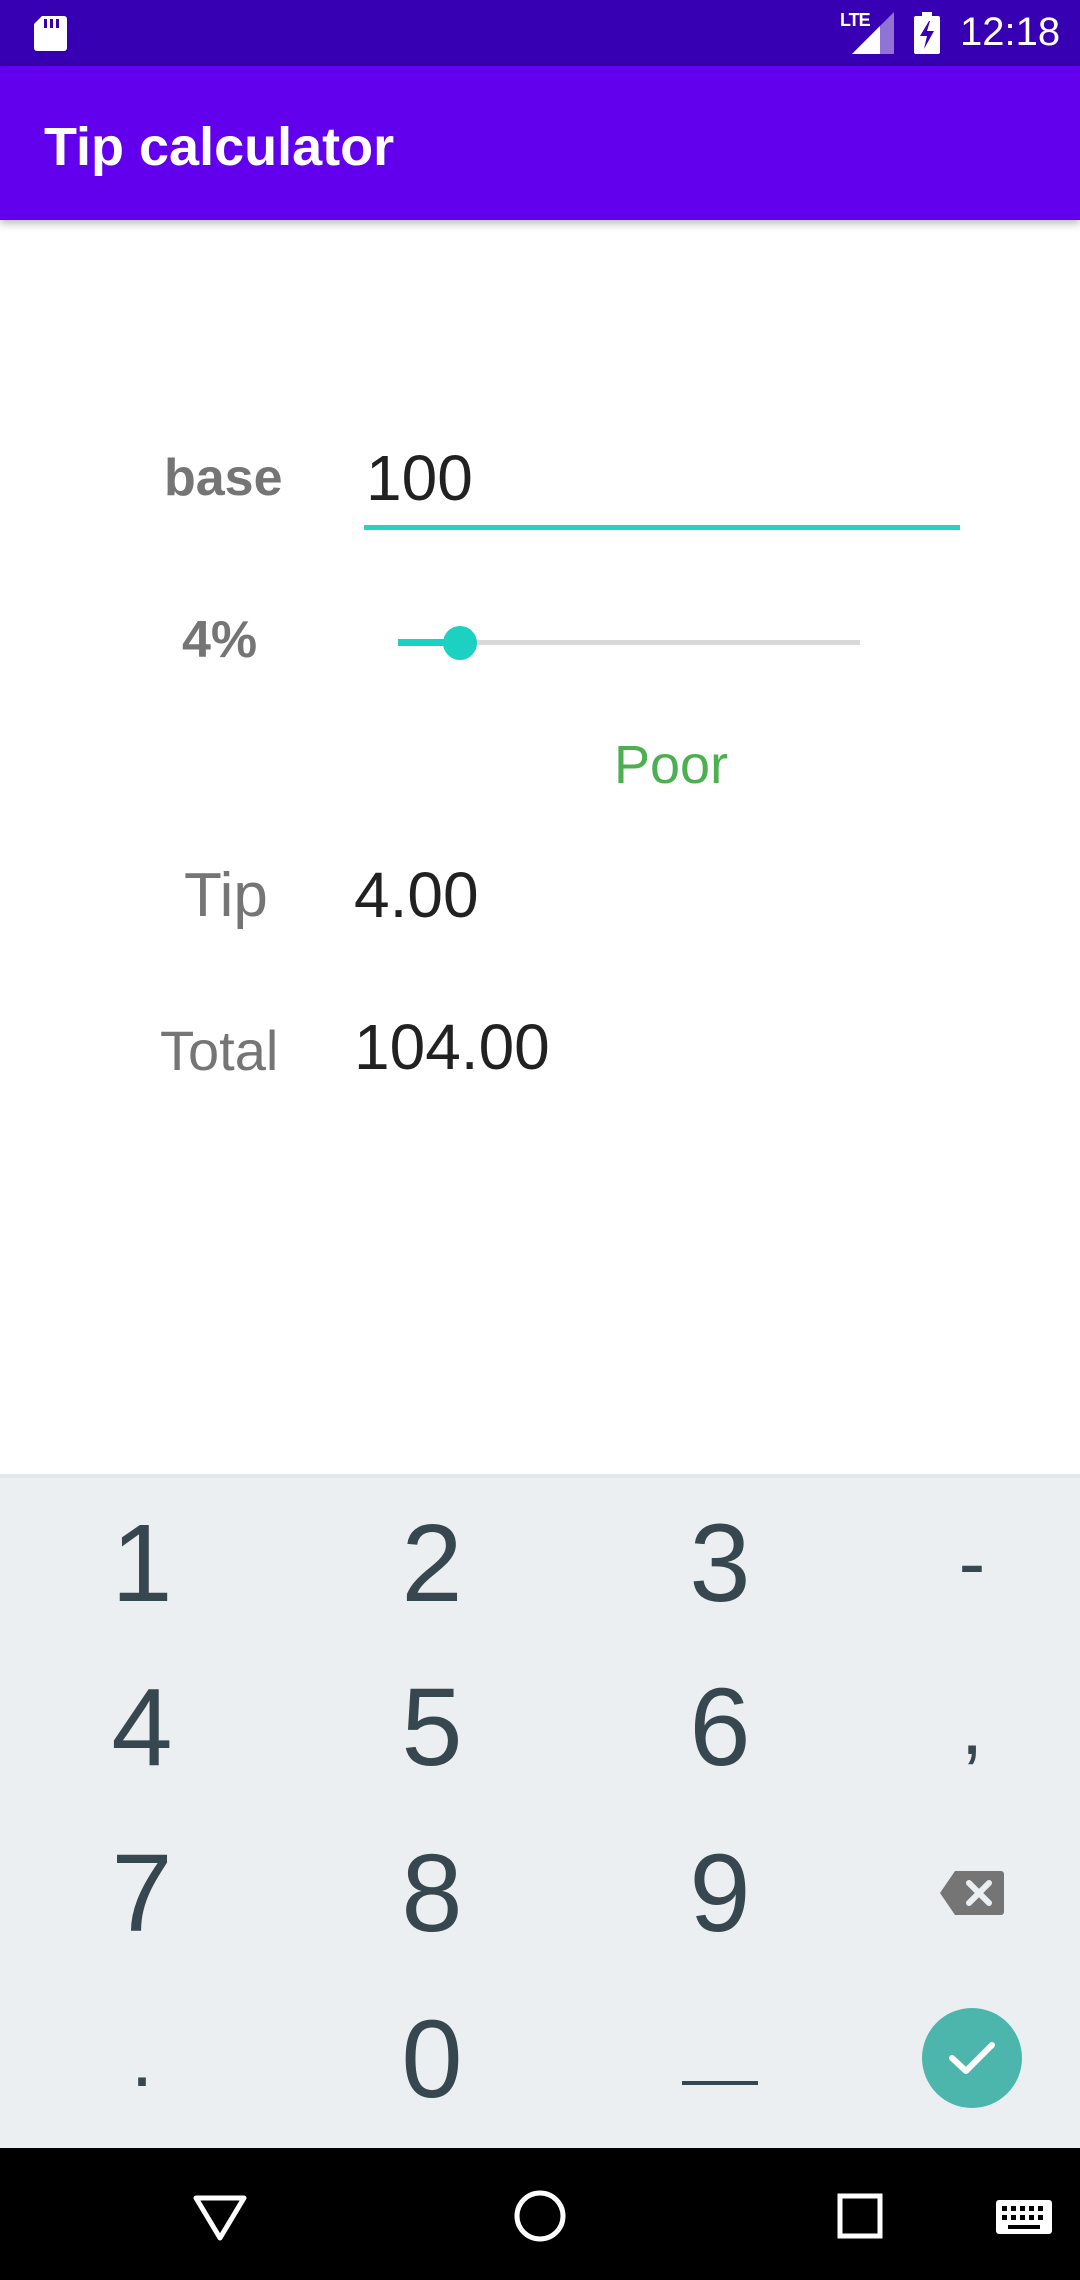  What do you see at coordinates (720, 1893) in the screenshot?
I see `key-9: 9` at bounding box center [720, 1893].